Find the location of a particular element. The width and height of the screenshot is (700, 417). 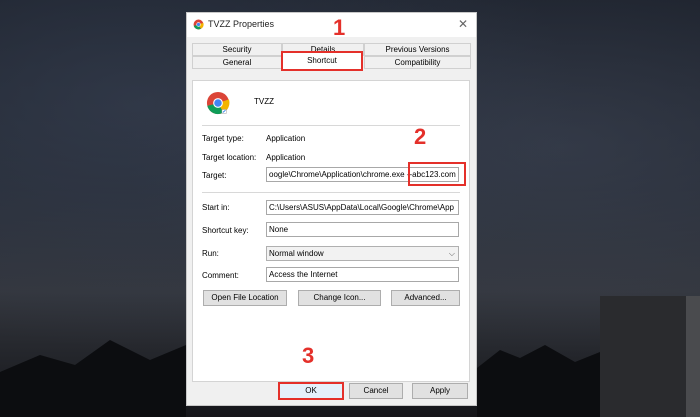

ok-button: OK is located at coordinates (311, 391).